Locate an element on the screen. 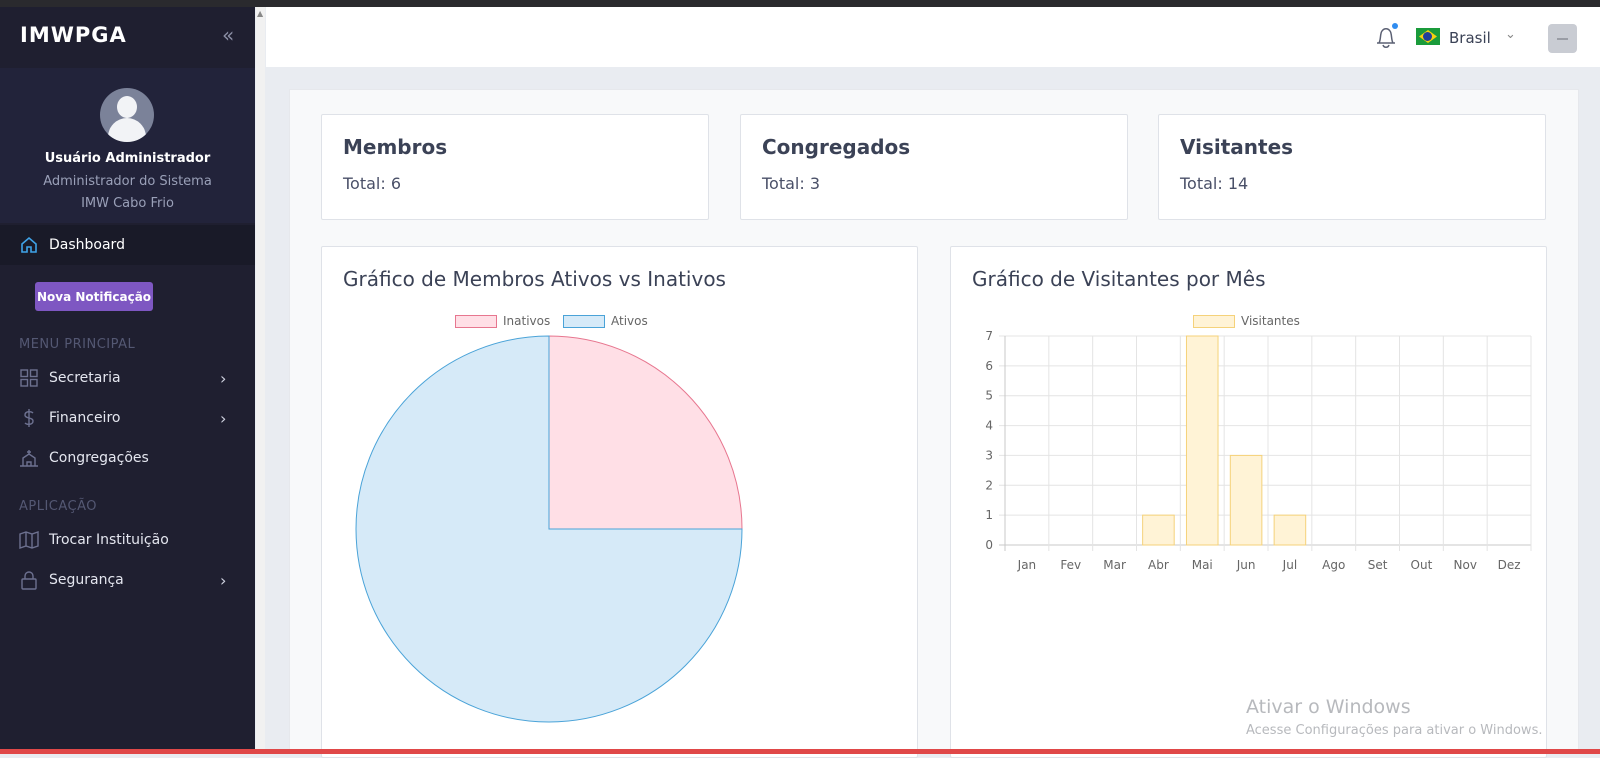 The image size is (1600, 758). user-menu-button is located at coordinates (1562, 38).